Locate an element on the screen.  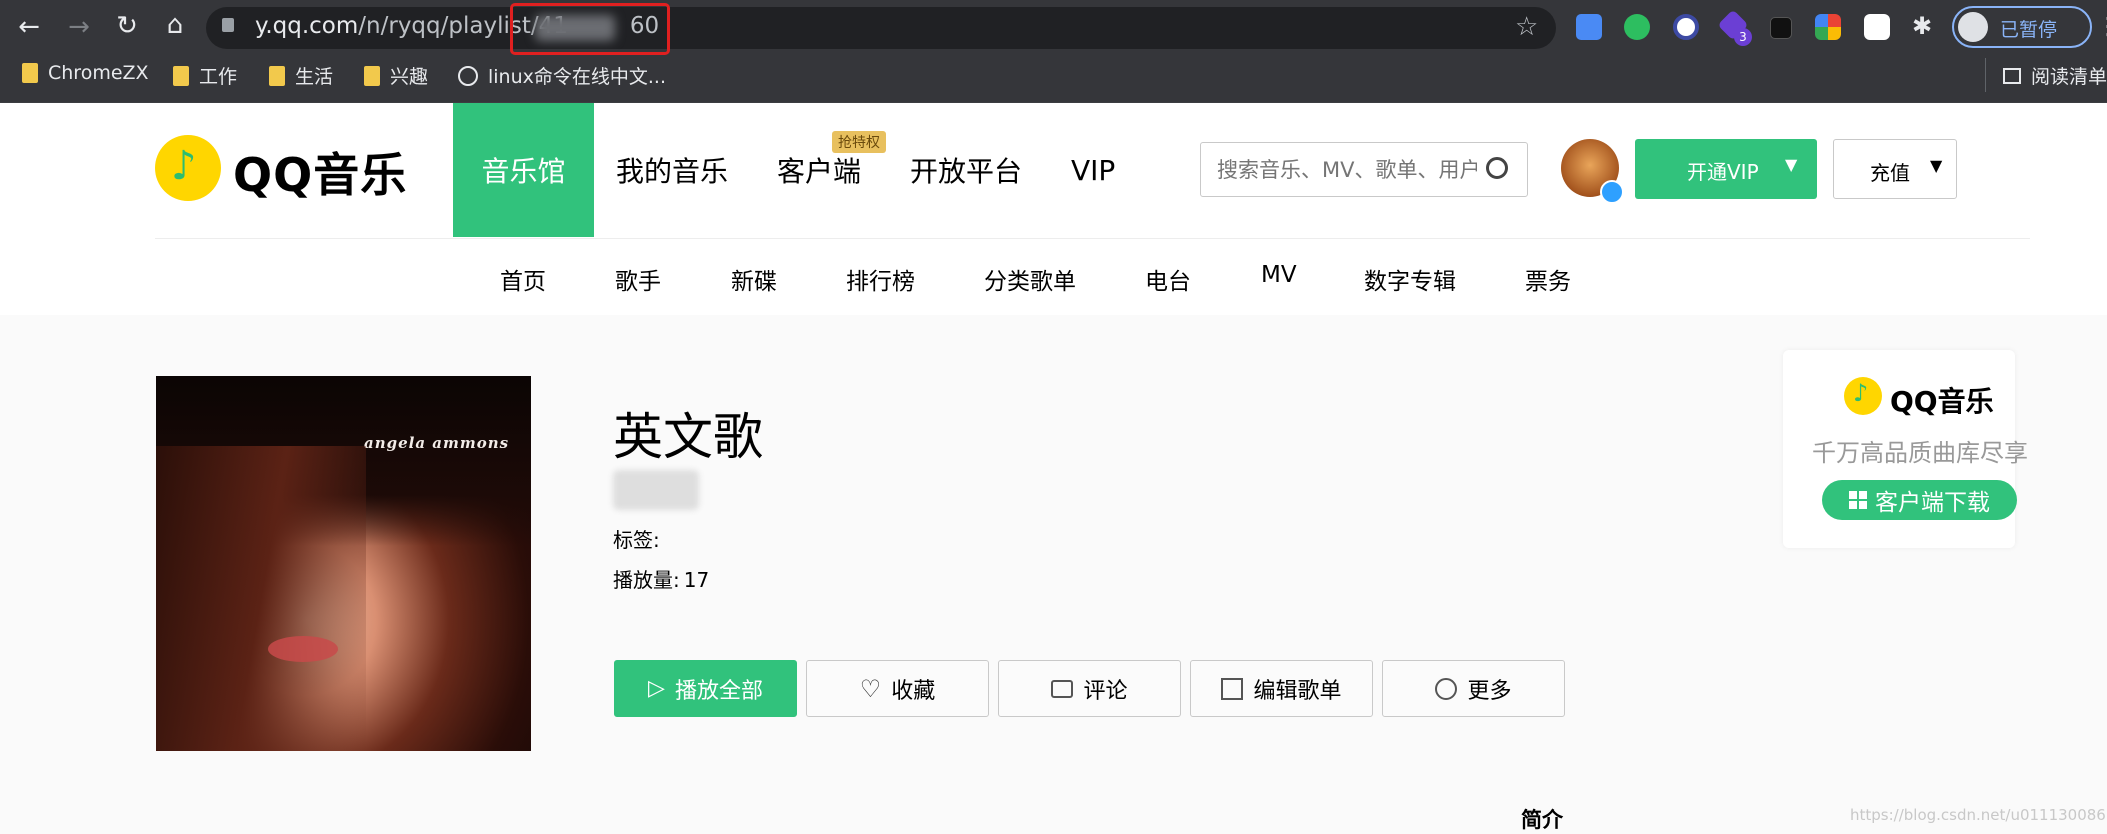
intro-heading: 简介 is located at coordinates (1542, 820).